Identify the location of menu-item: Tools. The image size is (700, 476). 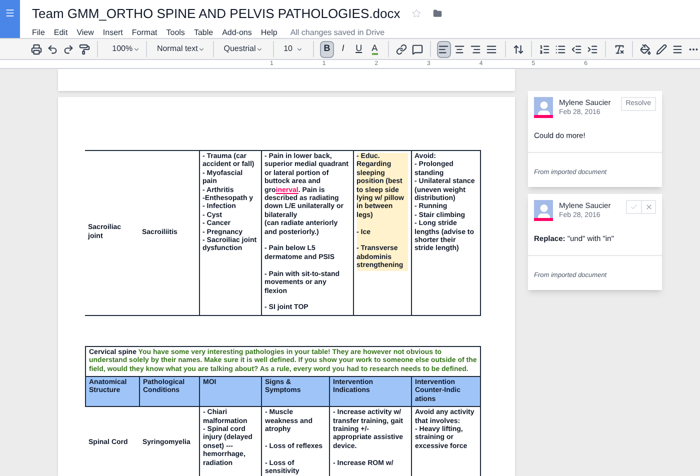
(175, 32).